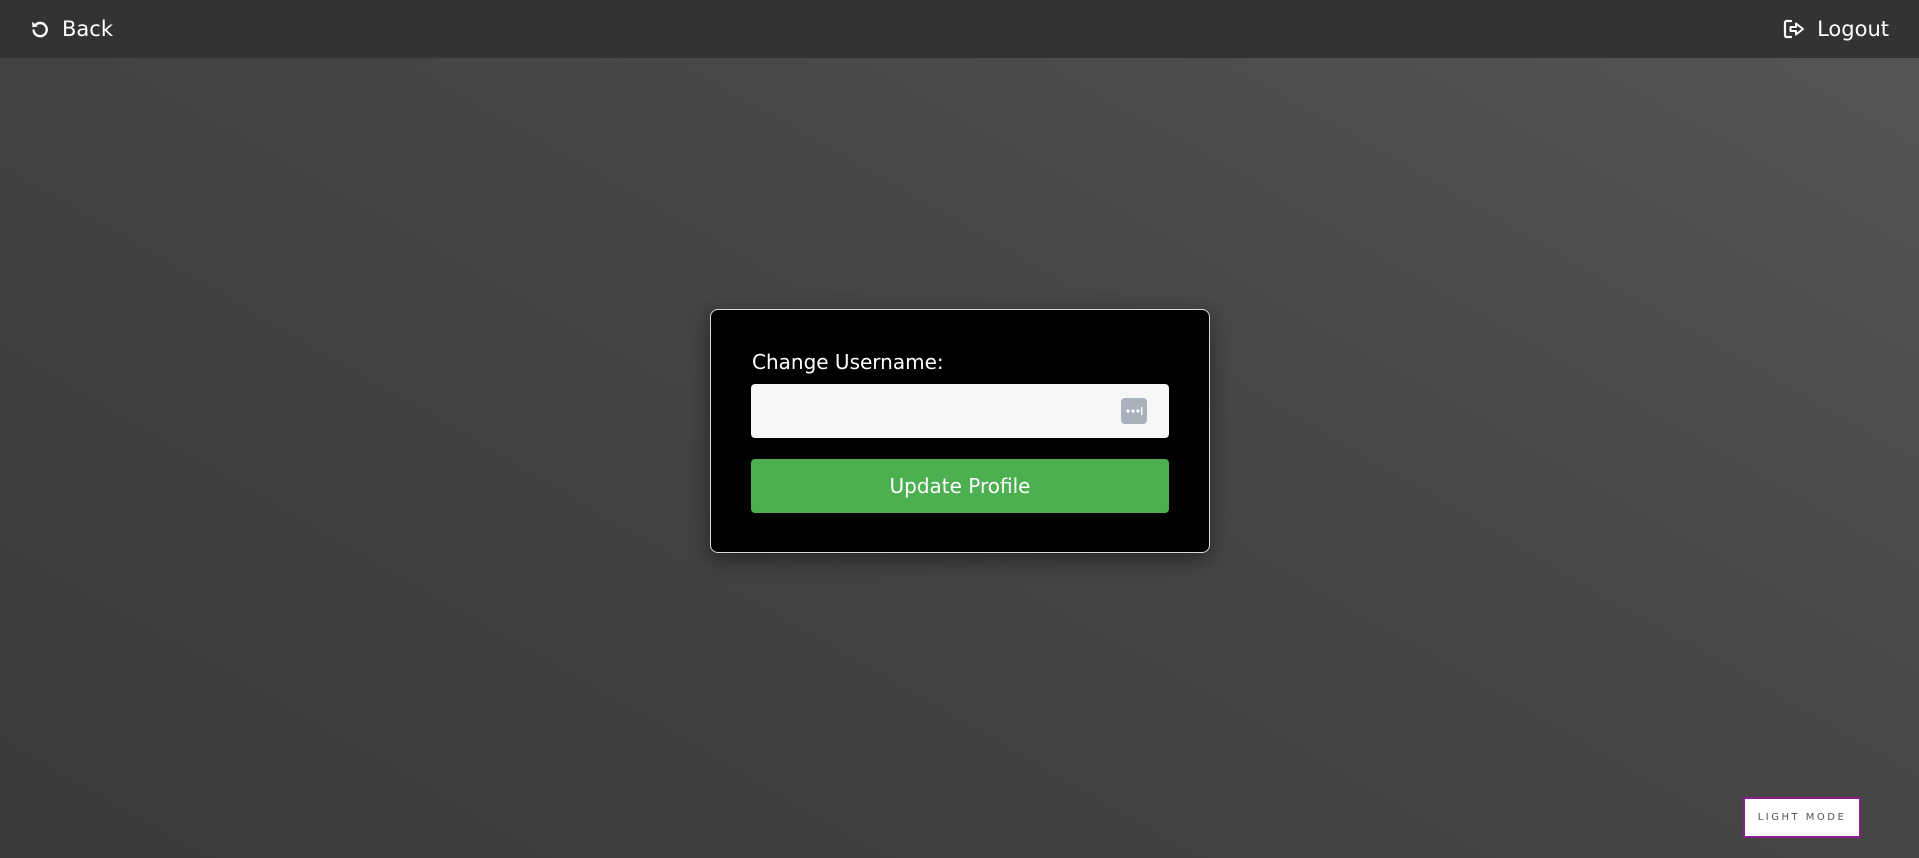 Image resolution: width=1919 pixels, height=858 pixels. Describe the element at coordinates (40, 29) in the screenshot. I see `undo-arrow-icon` at that location.